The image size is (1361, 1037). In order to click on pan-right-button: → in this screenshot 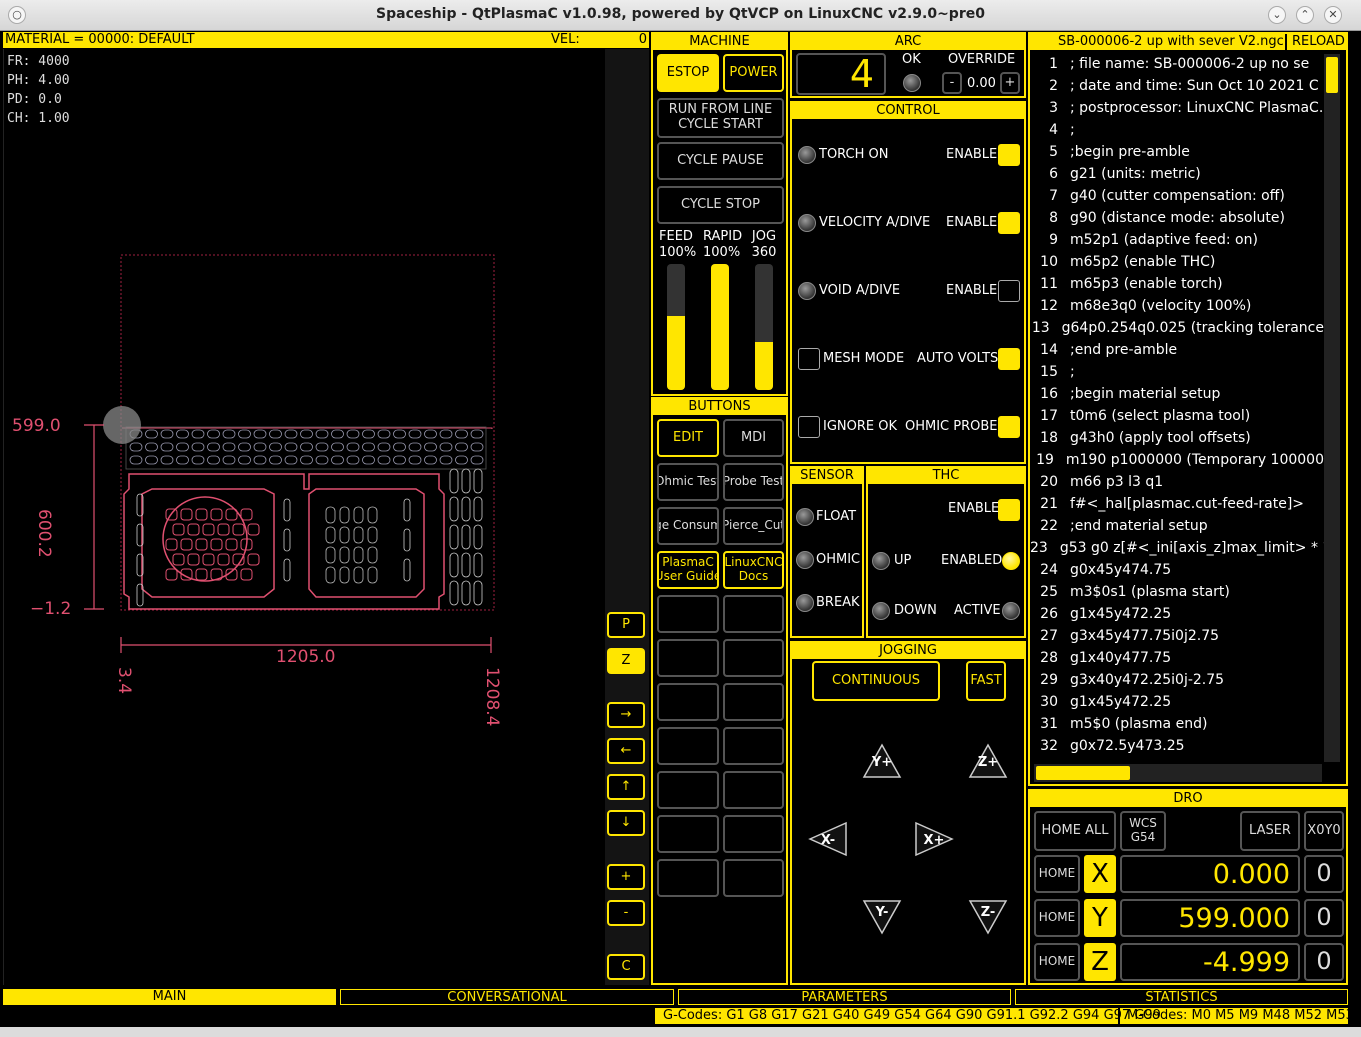, I will do `click(626, 715)`.